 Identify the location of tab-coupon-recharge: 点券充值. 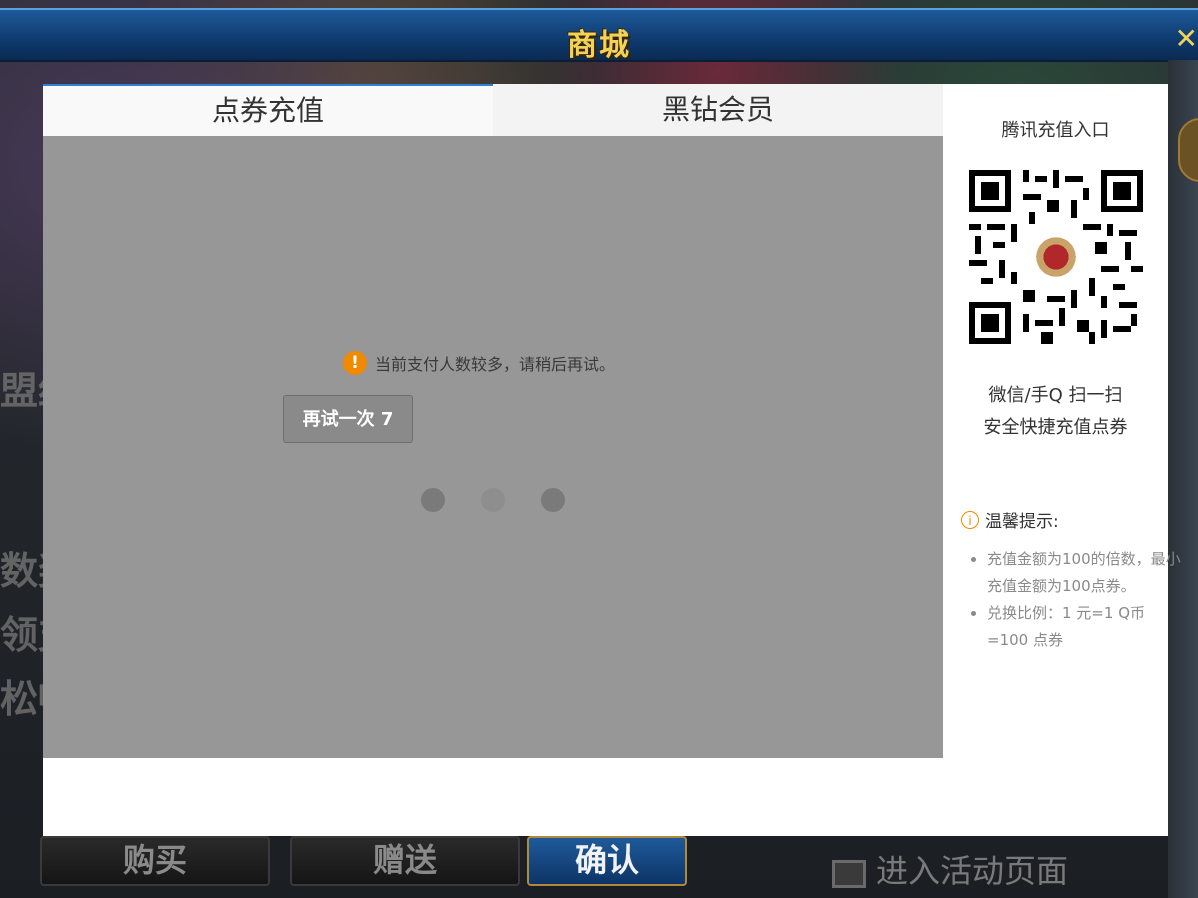
(268, 110).